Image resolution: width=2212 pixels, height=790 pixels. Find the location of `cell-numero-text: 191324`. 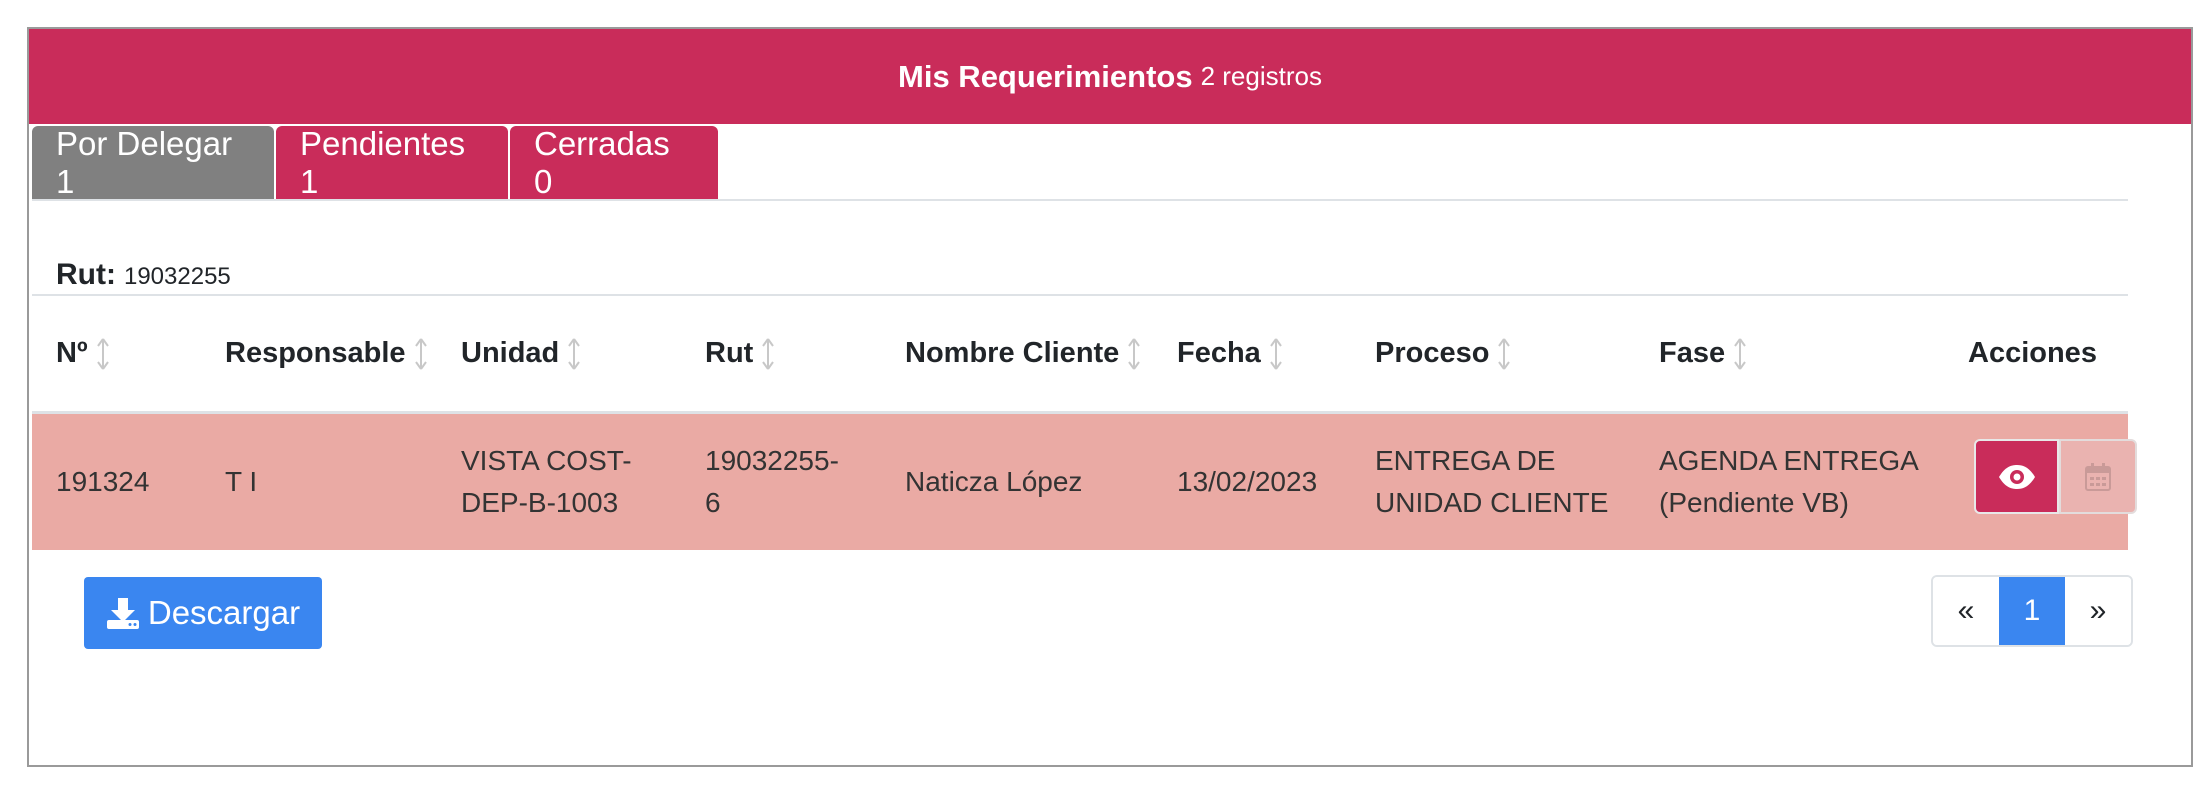

cell-numero-text: 191324 is located at coordinates (103, 481).